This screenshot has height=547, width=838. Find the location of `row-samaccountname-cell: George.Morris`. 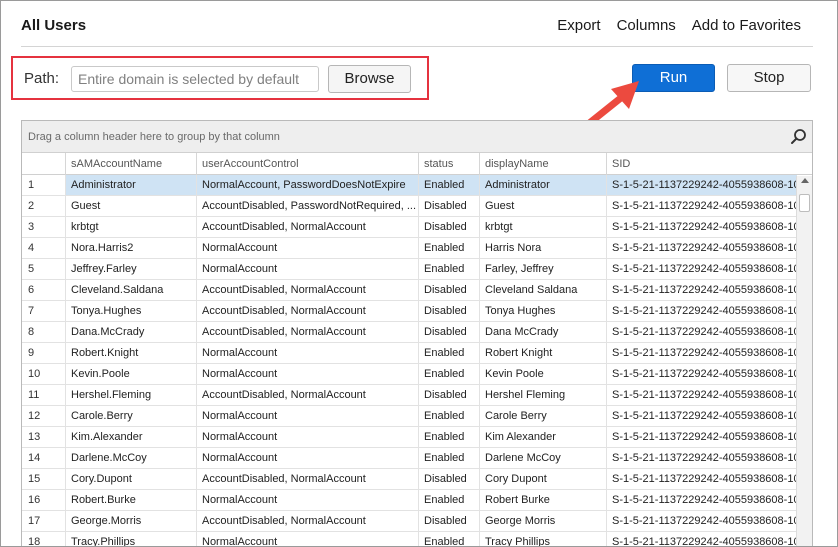

row-samaccountname-cell: George.Morris is located at coordinates (131, 521).